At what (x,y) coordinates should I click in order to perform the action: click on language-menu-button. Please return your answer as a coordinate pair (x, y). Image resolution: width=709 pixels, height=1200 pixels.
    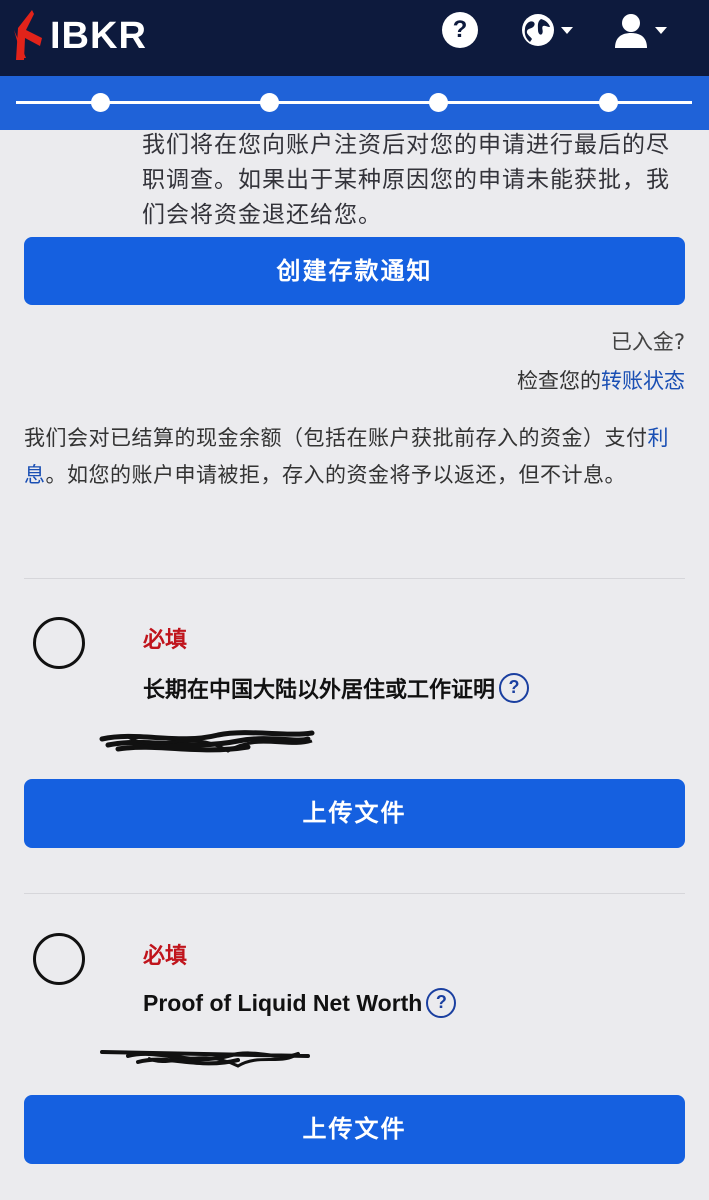
    Looking at the image, I should click on (550, 30).